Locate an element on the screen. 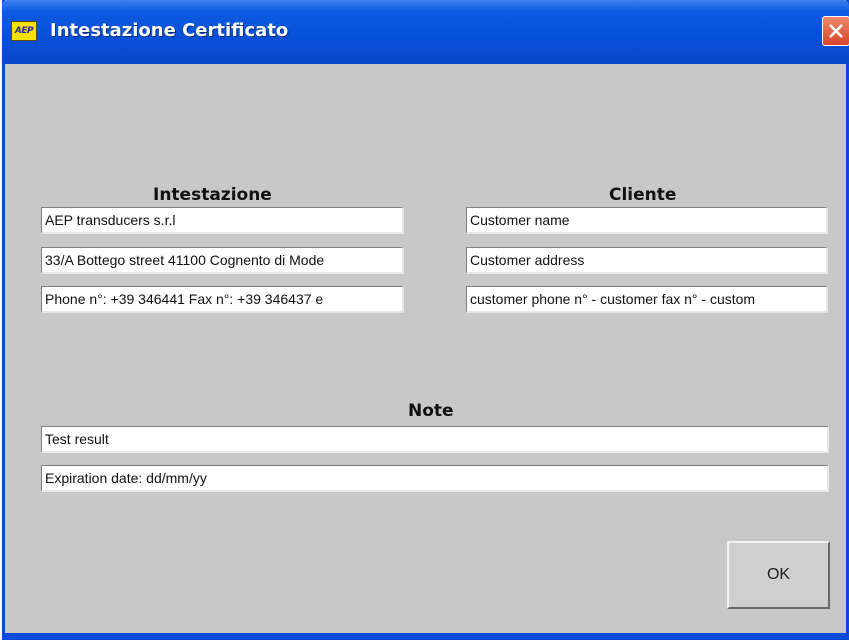  note-heading: Note is located at coordinates (431, 411).